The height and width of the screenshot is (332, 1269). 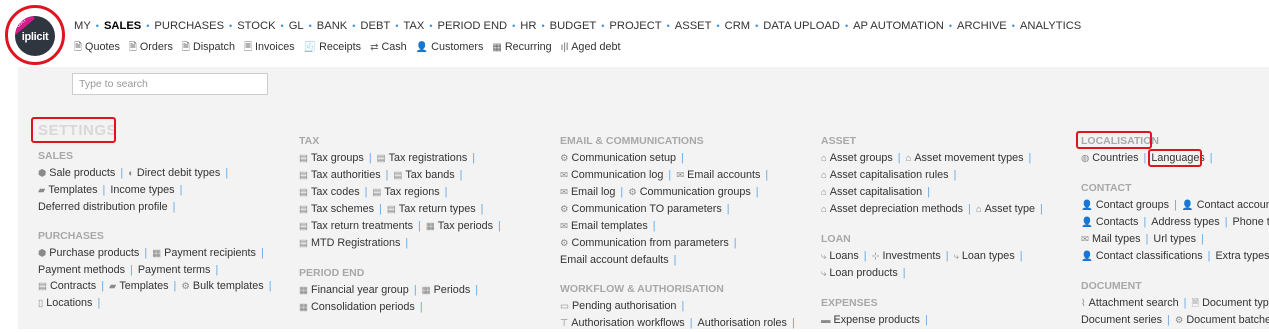 What do you see at coordinates (97, 47) in the screenshot?
I see `subnav-item-quotes: 🗎Quotes` at bounding box center [97, 47].